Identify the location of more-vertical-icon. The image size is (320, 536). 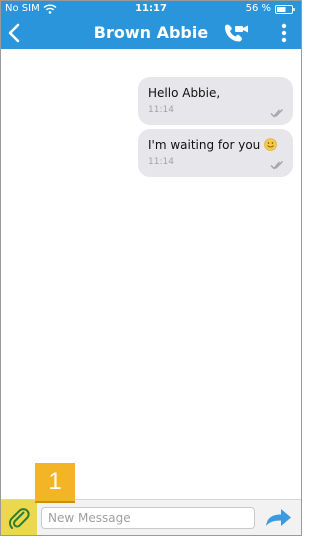
(284, 33).